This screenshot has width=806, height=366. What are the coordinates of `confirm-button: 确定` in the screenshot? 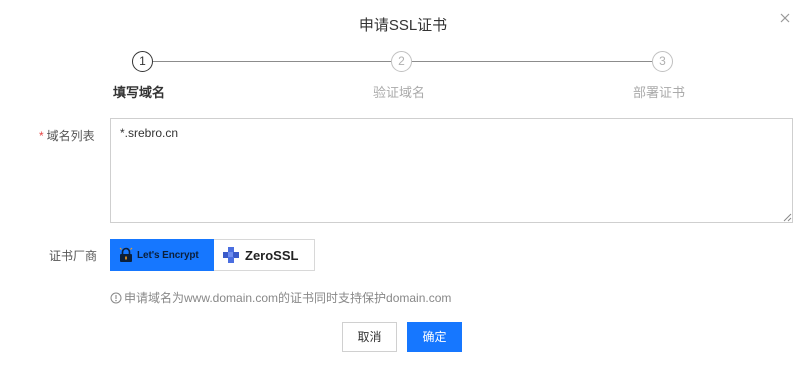 It's located at (434, 337).